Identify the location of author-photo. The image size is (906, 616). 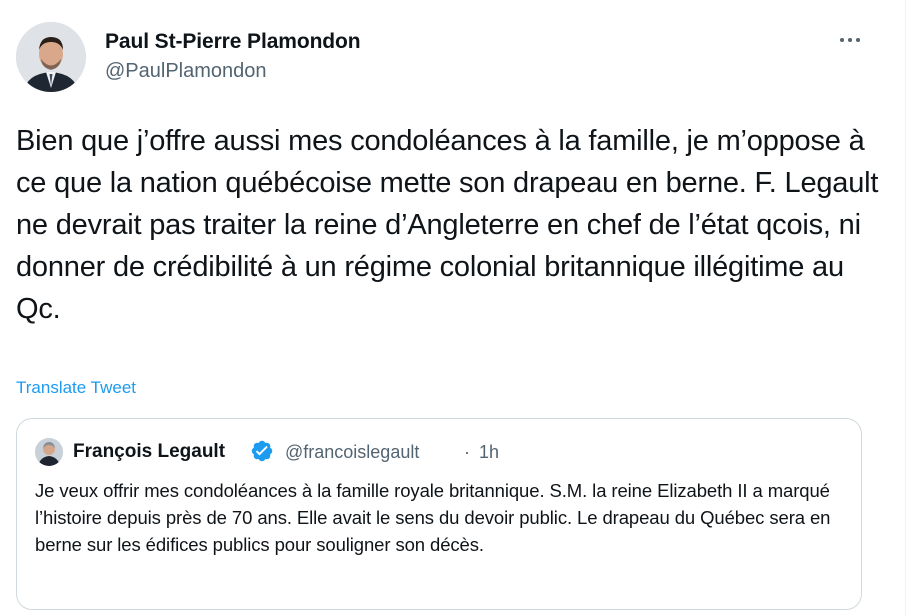
(51, 57).